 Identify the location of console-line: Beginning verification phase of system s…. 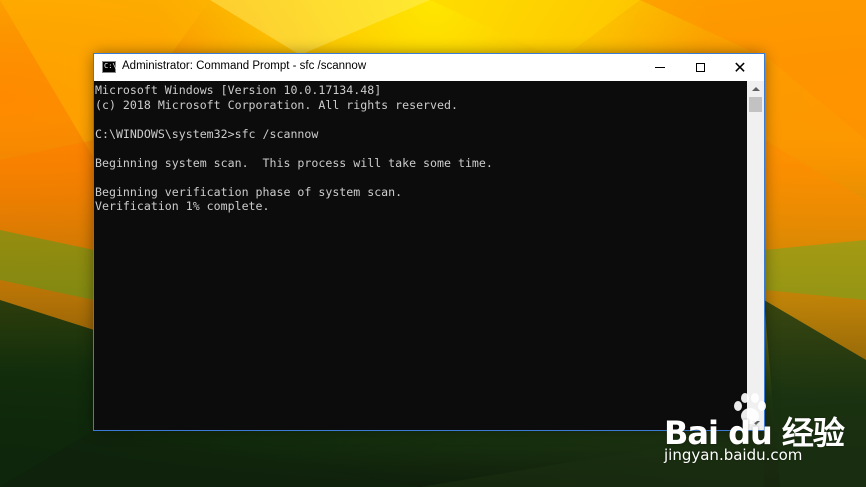
(249, 191).